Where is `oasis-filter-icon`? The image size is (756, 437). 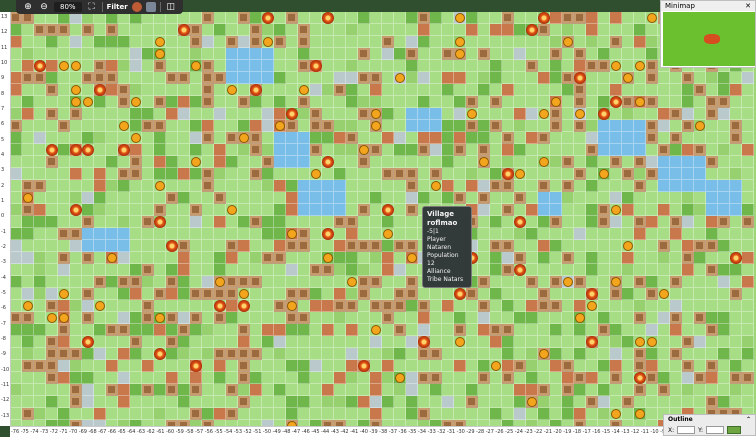
oasis-filter-icon is located at coordinates (150, 7).